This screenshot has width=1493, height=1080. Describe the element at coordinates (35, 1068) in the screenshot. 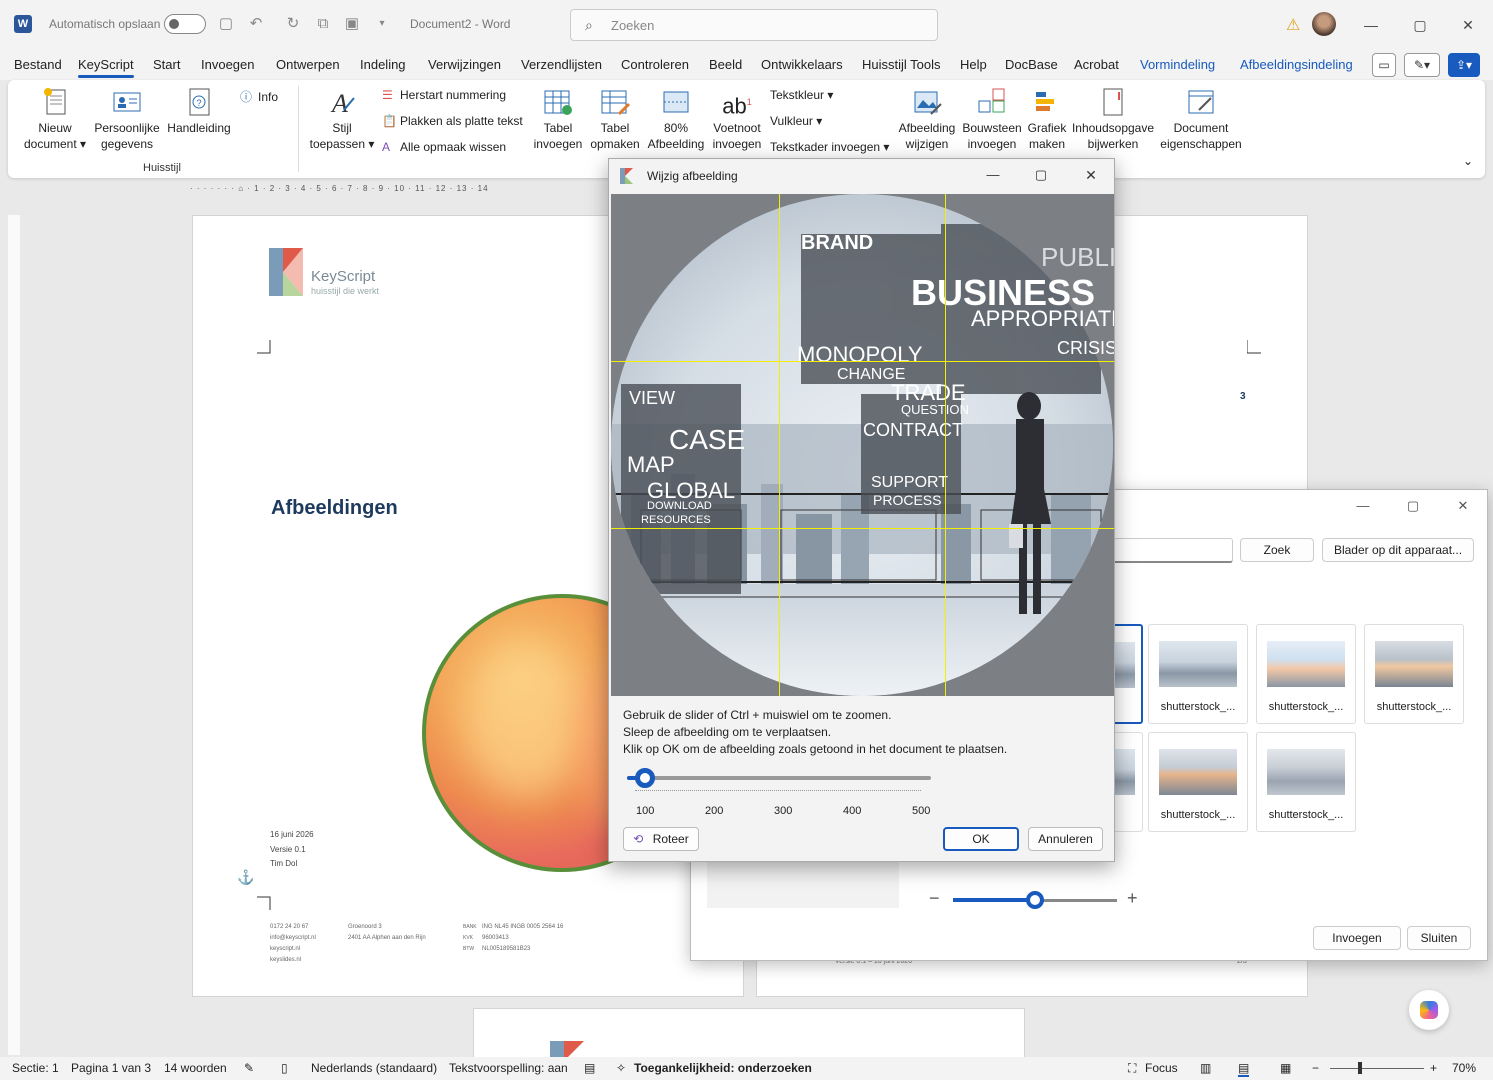

I see `status-section: Sectie: 1` at that location.